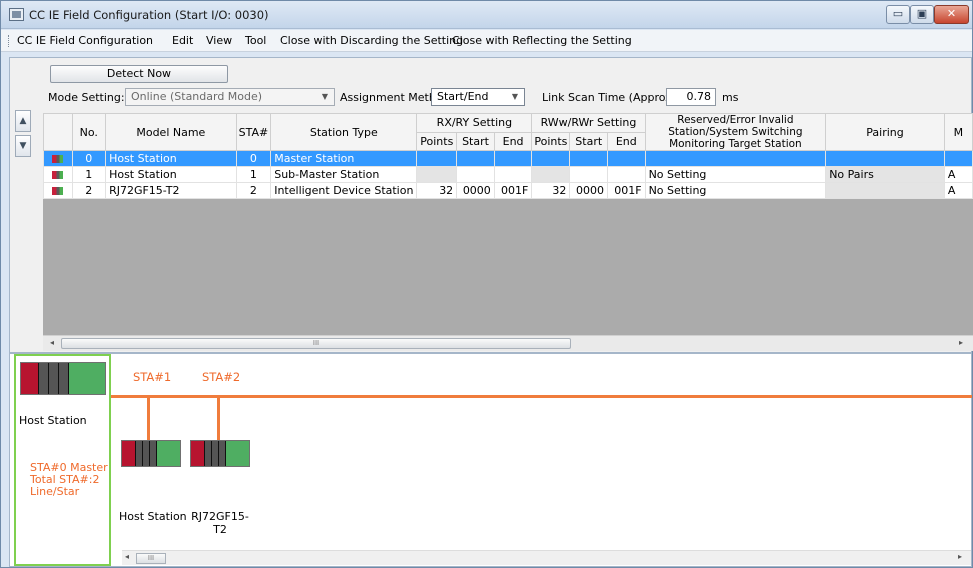  What do you see at coordinates (253, 190) in the screenshot?
I see `cell-sta: 2` at bounding box center [253, 190].